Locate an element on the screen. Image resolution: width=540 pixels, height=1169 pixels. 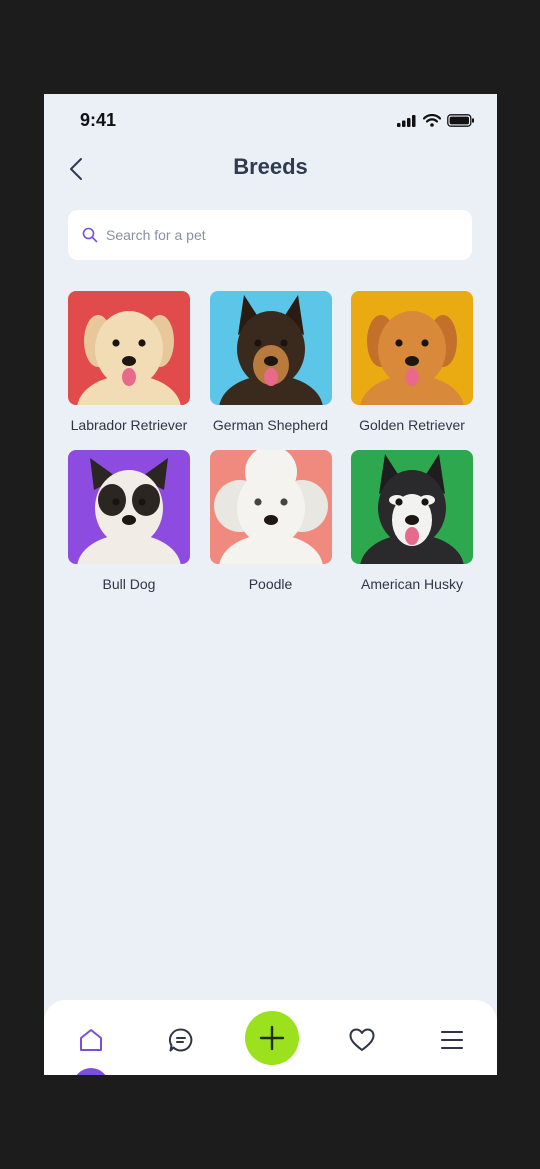
wifi-icon is located at coordinates (432, 120).